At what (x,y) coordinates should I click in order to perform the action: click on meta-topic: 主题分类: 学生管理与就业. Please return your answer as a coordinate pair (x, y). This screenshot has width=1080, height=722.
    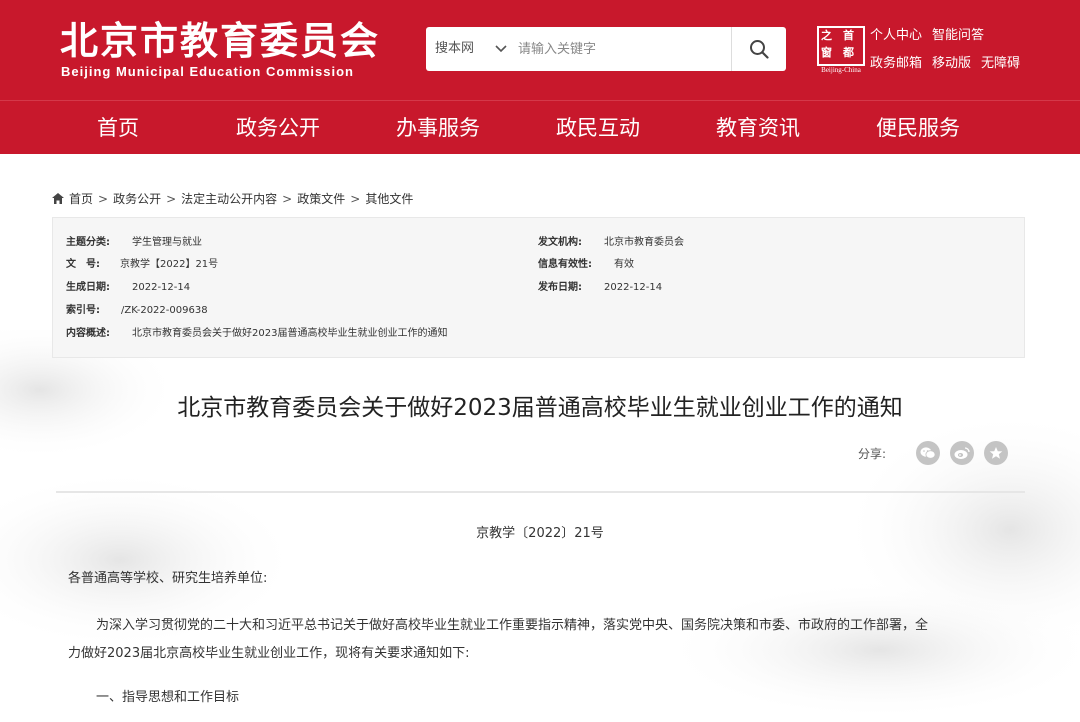
    Looking at the image, I should click on (134, 243).